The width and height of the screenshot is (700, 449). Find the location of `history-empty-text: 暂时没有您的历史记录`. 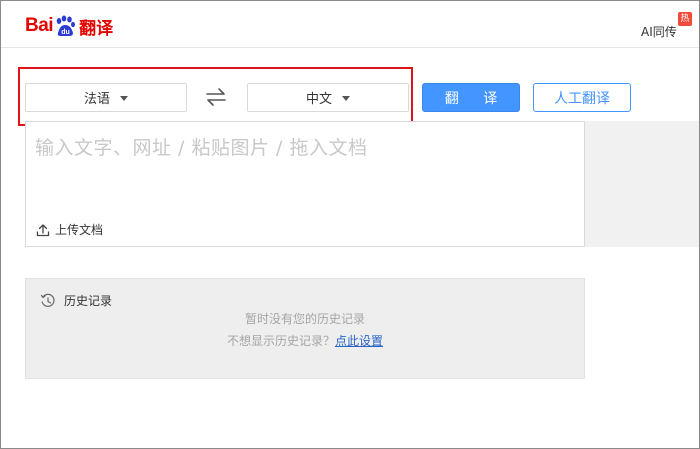

history-empty-text: 暂时没有您的历史记录 is located at coordinates (304, 319).